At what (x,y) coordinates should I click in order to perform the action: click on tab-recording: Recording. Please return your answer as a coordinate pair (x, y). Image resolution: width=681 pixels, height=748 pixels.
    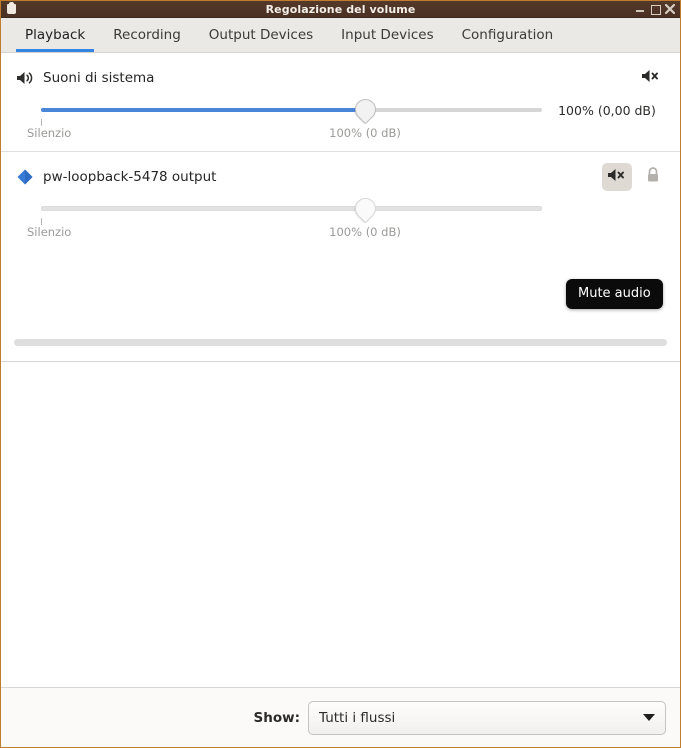
    Looking at the image, I should click on (147, 35).